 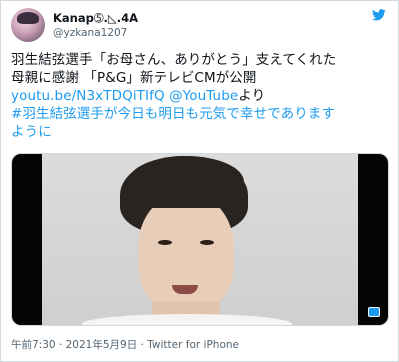 What do you see at coordinates (88, 96) in the screenshot?
I see `youtube-url-link: youtu.be/N3xTDQiTIfQ` at bounding box center [88, 96].